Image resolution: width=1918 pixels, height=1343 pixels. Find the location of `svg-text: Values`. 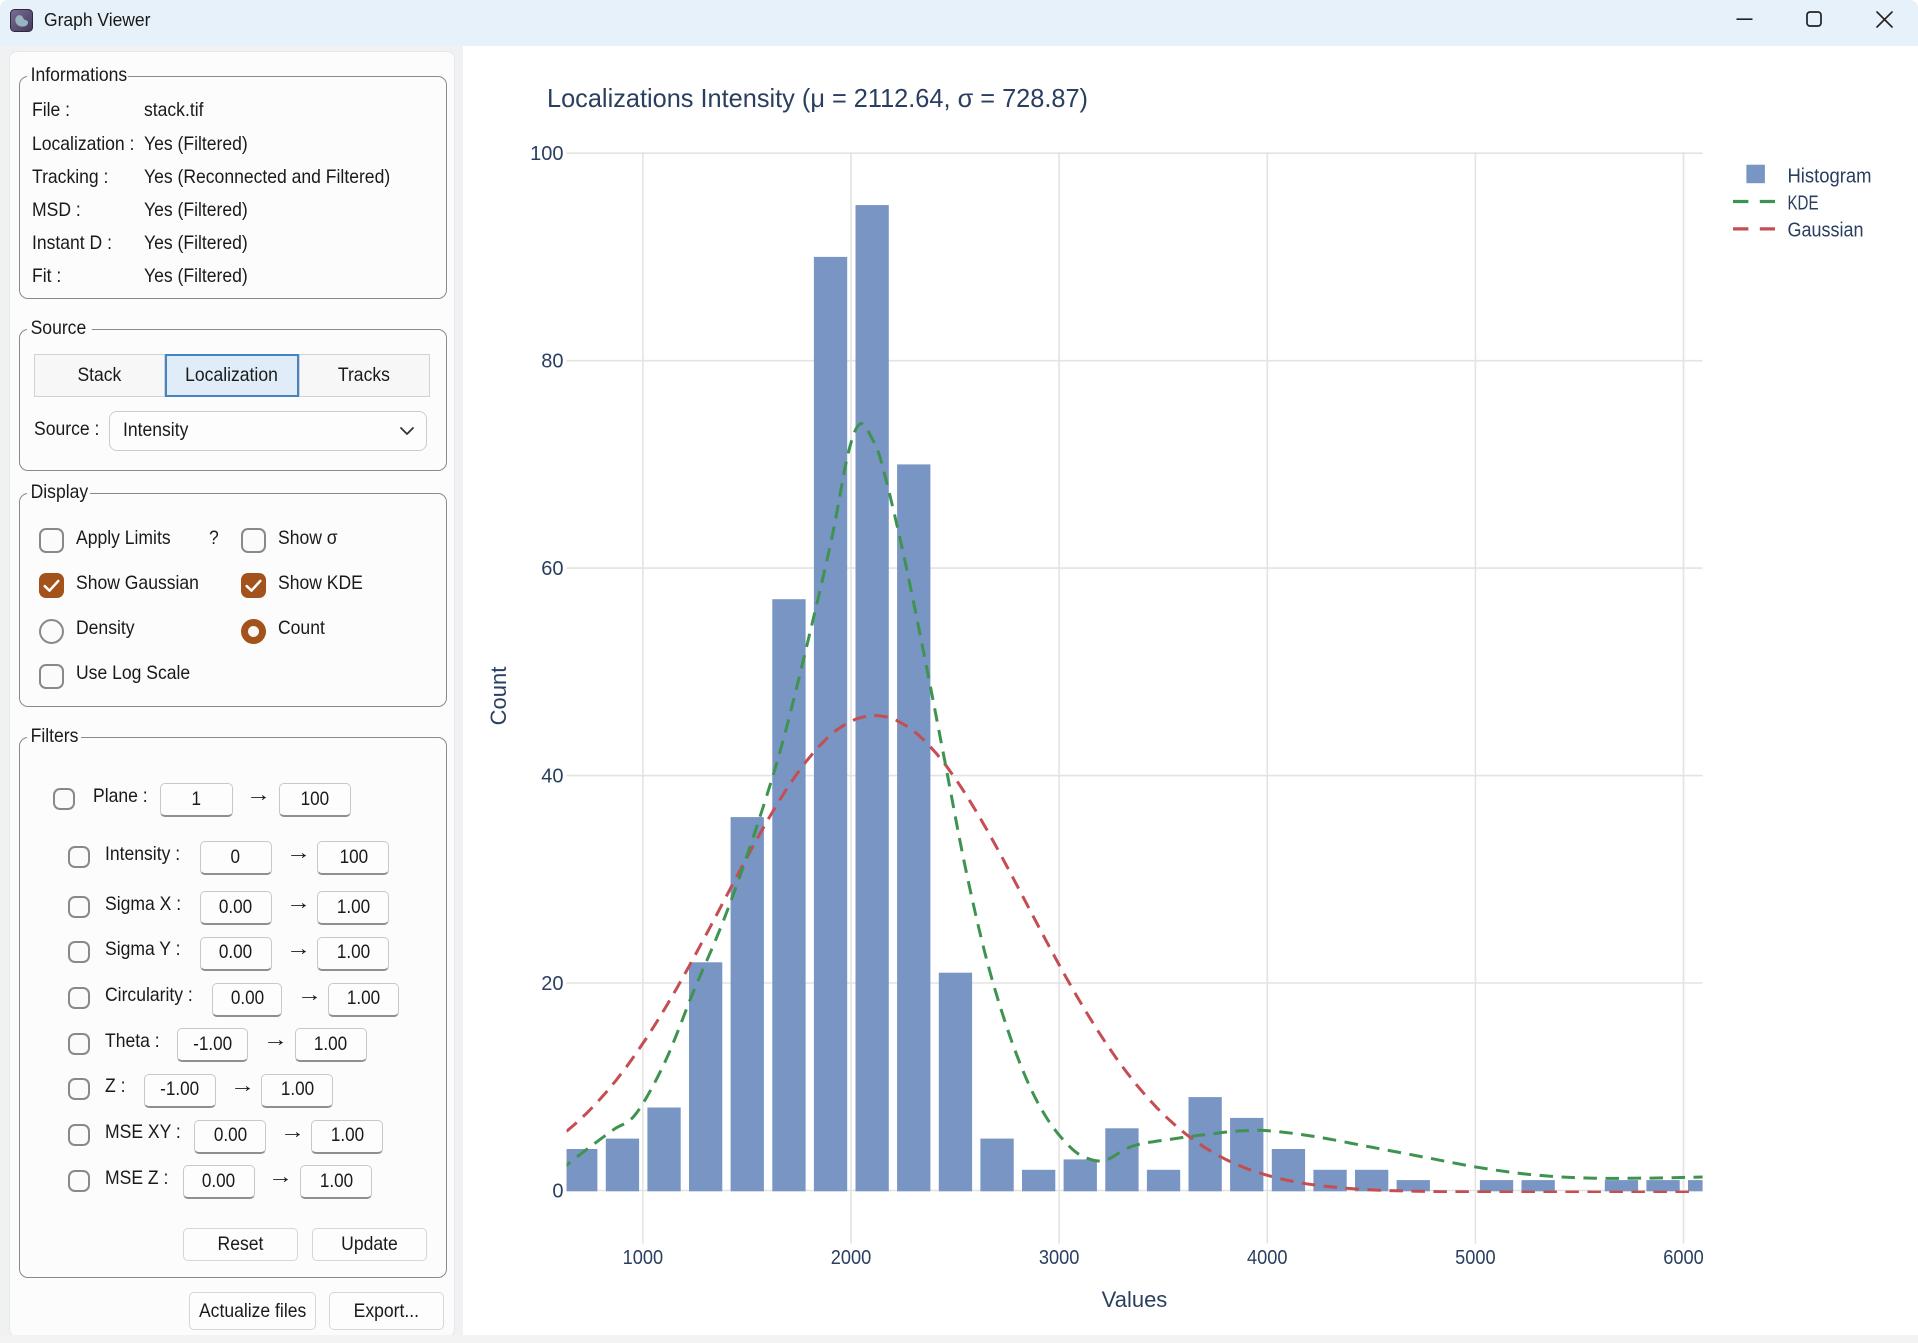

svg-text: Values is located at coordinates (1135, 1299).